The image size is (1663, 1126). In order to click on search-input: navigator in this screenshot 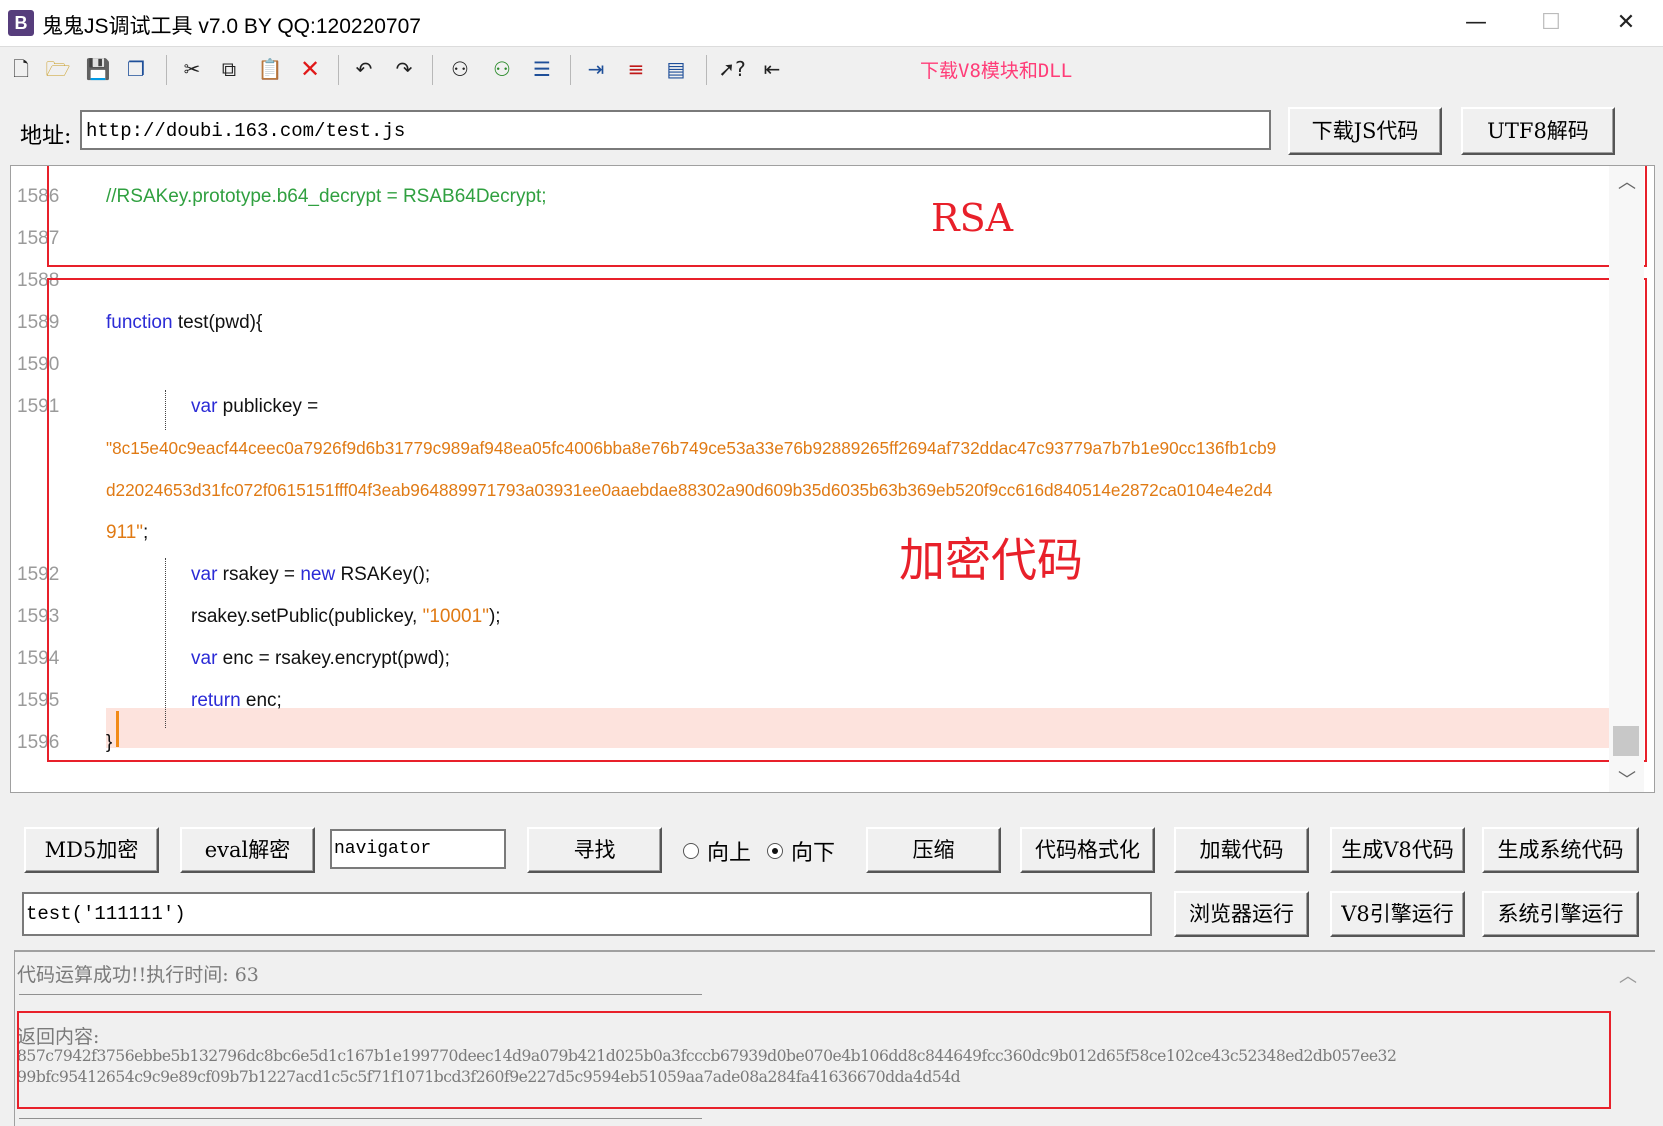, I will do `click(418, 849)`.